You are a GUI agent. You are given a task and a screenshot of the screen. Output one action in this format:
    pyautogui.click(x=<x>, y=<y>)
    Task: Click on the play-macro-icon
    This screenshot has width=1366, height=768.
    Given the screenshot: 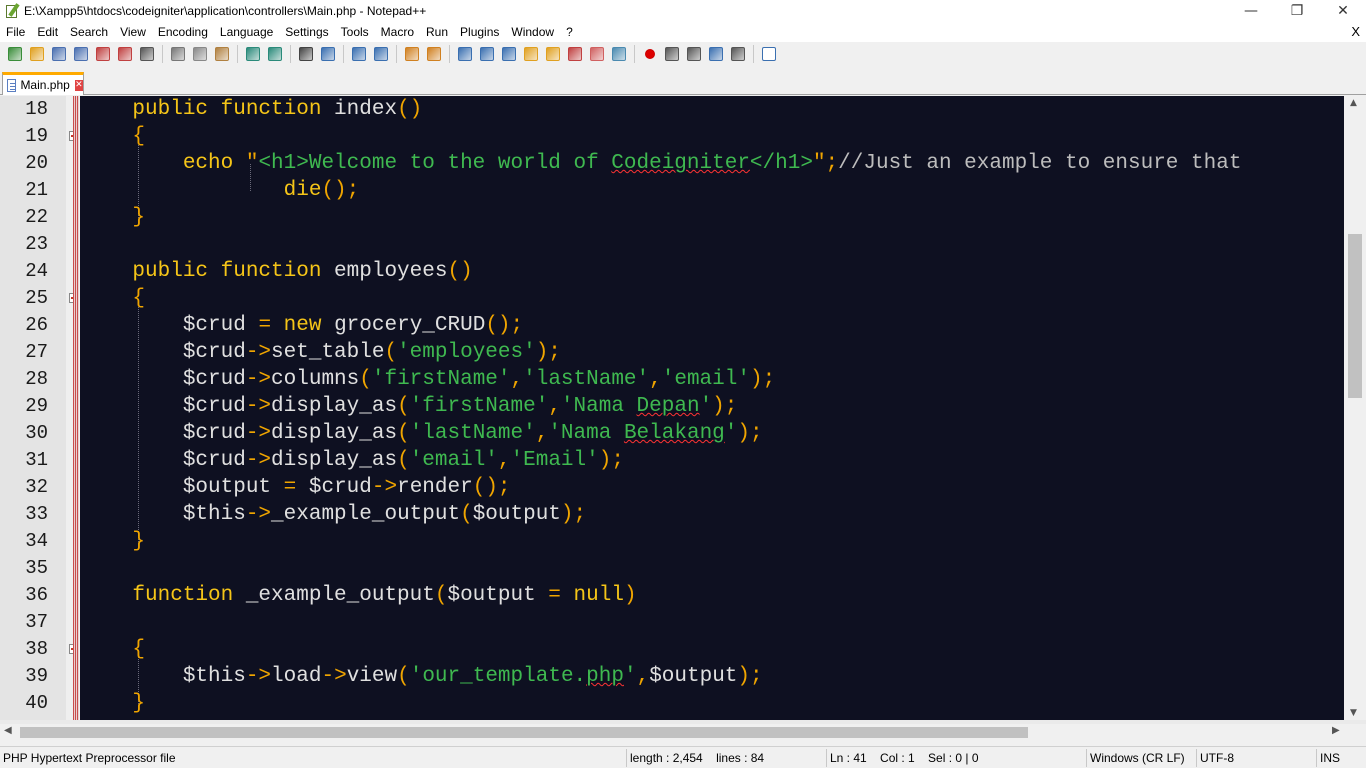 What is the action you would take?
    pyautogui.click(x=694, y=54)
    